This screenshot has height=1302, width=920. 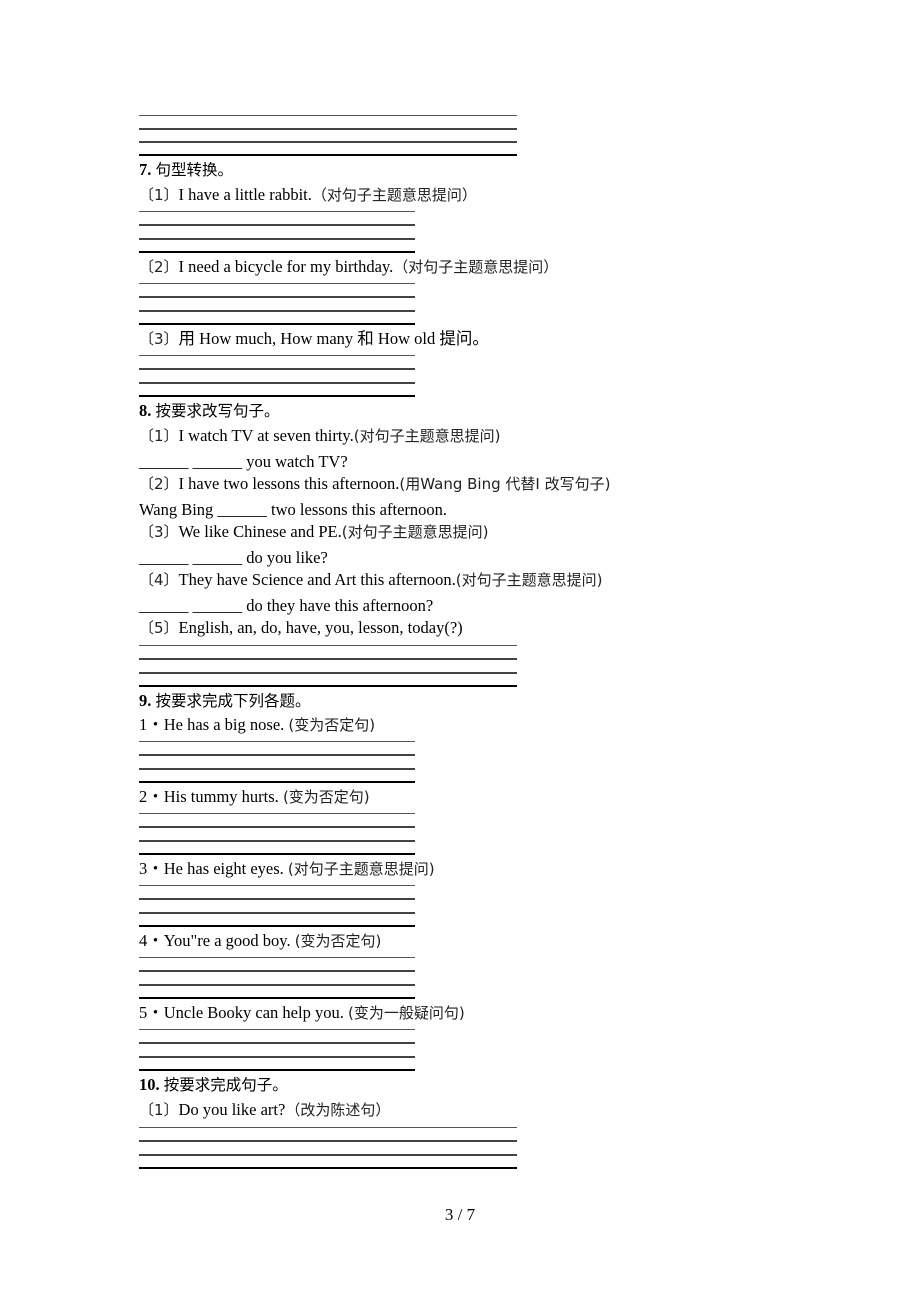 What do you see at coordinates (254, 797) in the screenshot?
I see `q9-item-2: 2・His tummy hurts. (变为否定句)` at bounding box center [254, 797].